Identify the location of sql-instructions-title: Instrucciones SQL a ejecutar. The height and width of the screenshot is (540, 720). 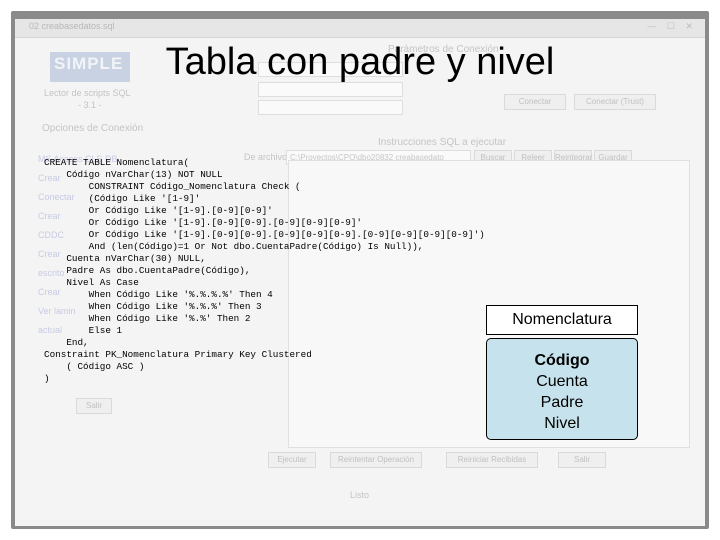
(442, 142).